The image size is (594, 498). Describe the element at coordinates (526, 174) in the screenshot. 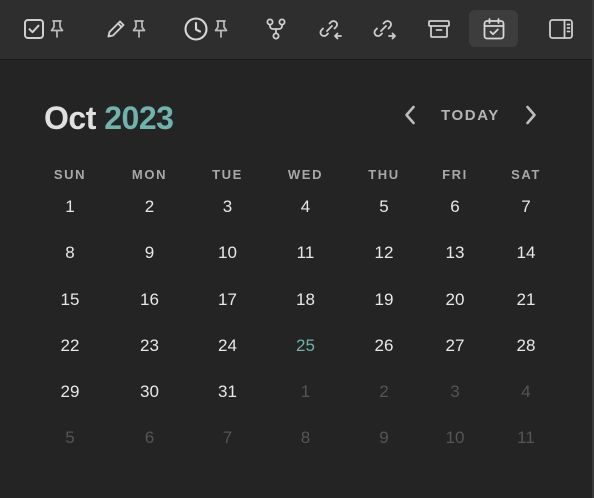

I see `weekday-label: SAT` at that location.